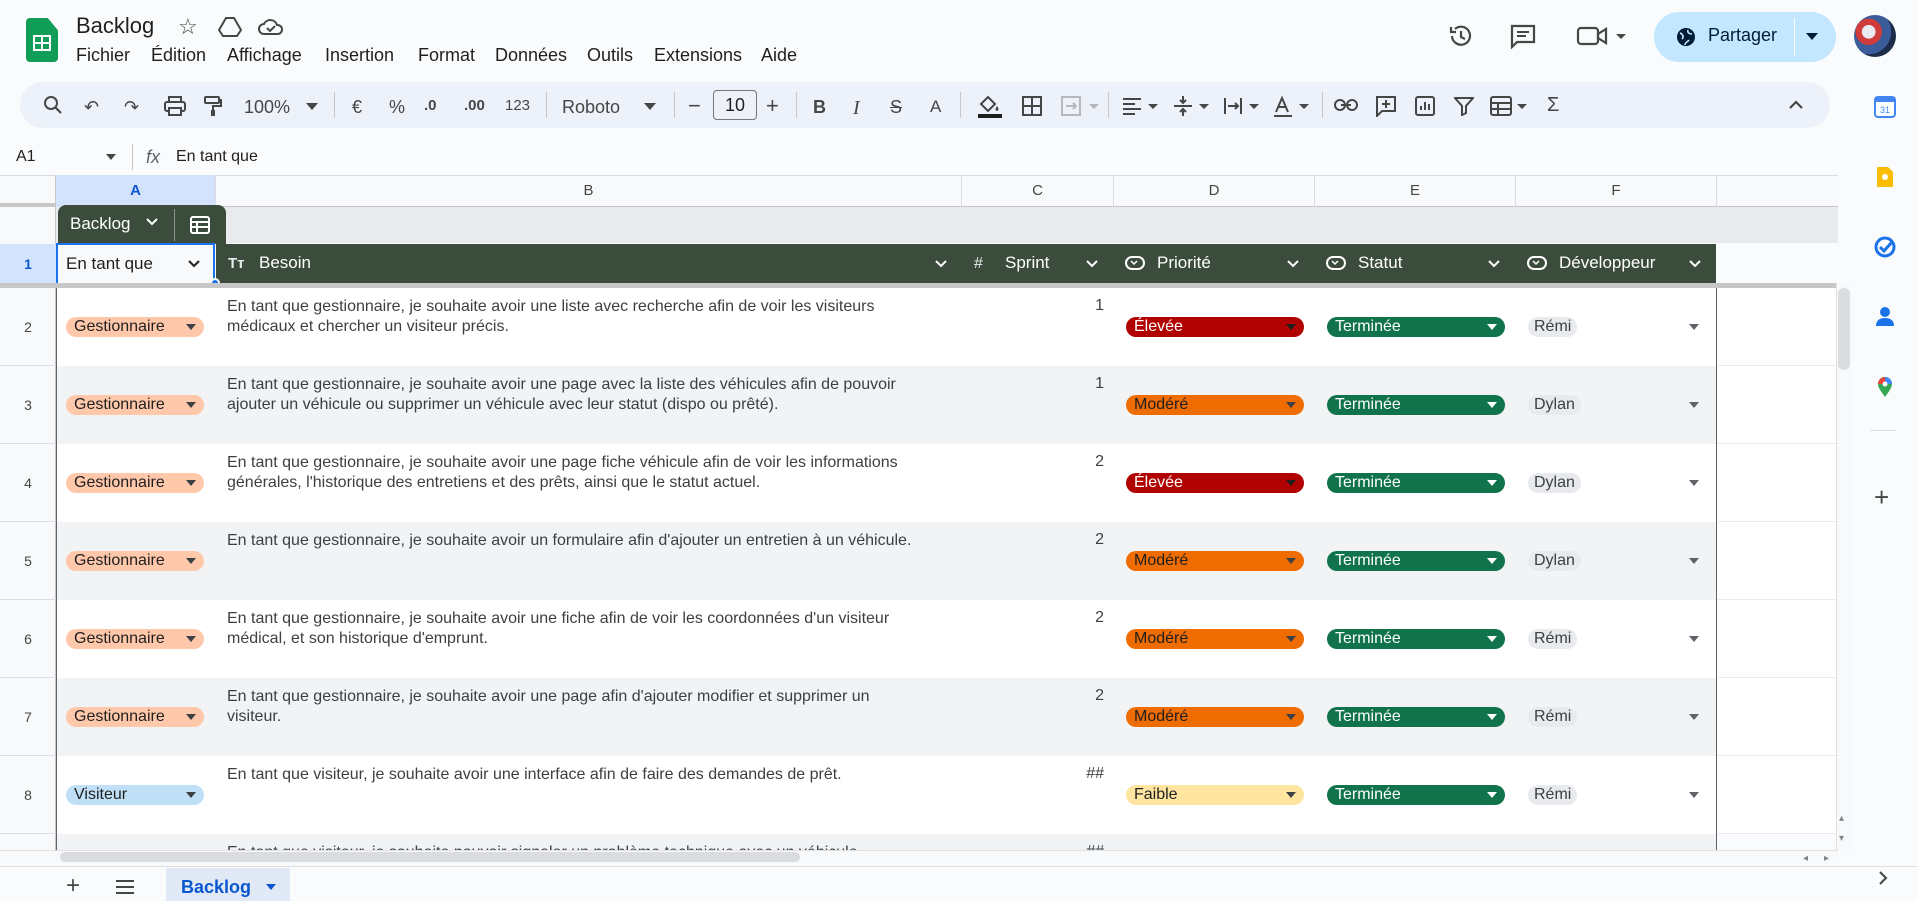  I want to click on insert-link-icon, so click(1346, 105).